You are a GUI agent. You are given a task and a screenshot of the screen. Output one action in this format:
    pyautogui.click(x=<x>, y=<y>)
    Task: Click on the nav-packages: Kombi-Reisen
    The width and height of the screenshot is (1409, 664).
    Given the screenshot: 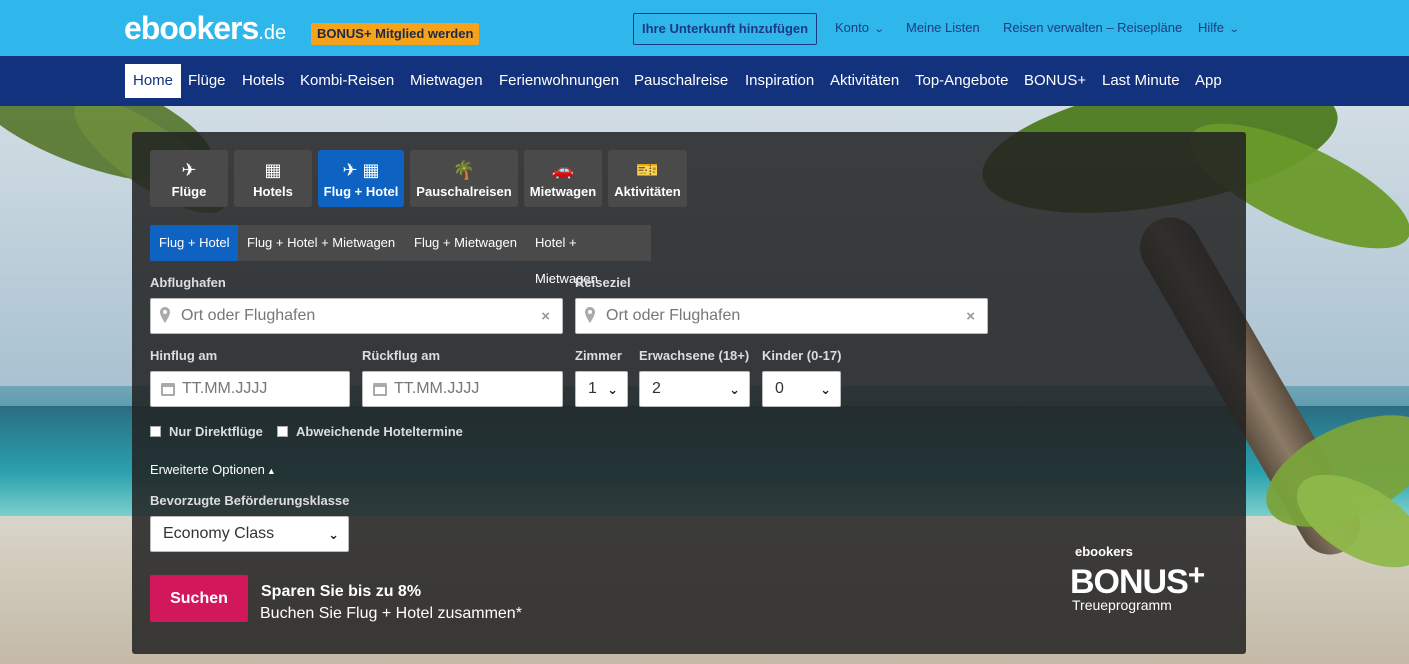 What is the action you would take?
    pyautogui.click(x=347, y=81)
    